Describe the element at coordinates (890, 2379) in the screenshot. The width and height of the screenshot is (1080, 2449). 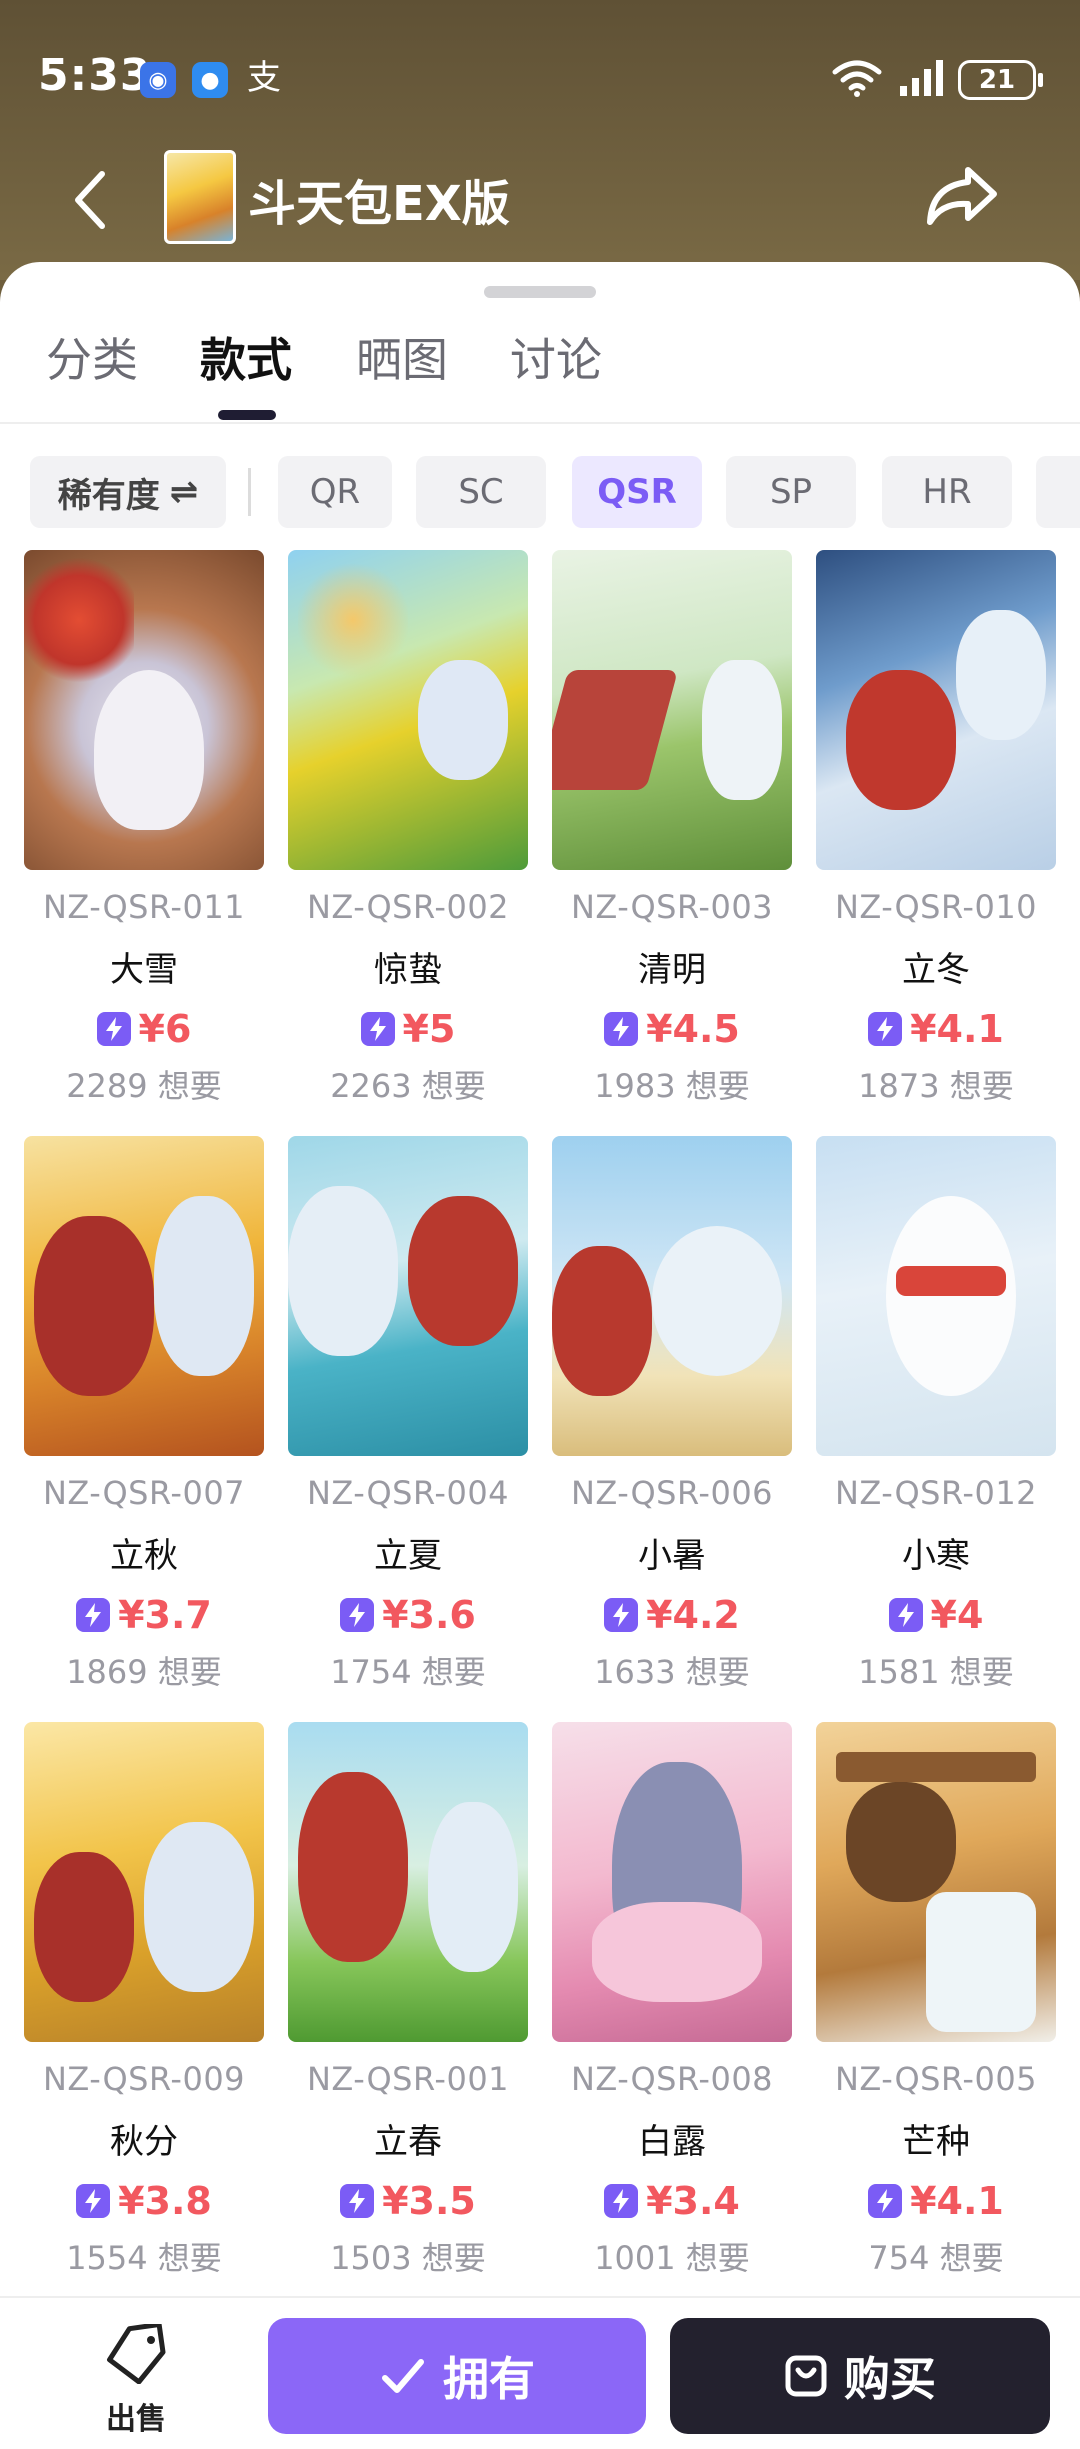
I see `buy-label: 购买` at that location.